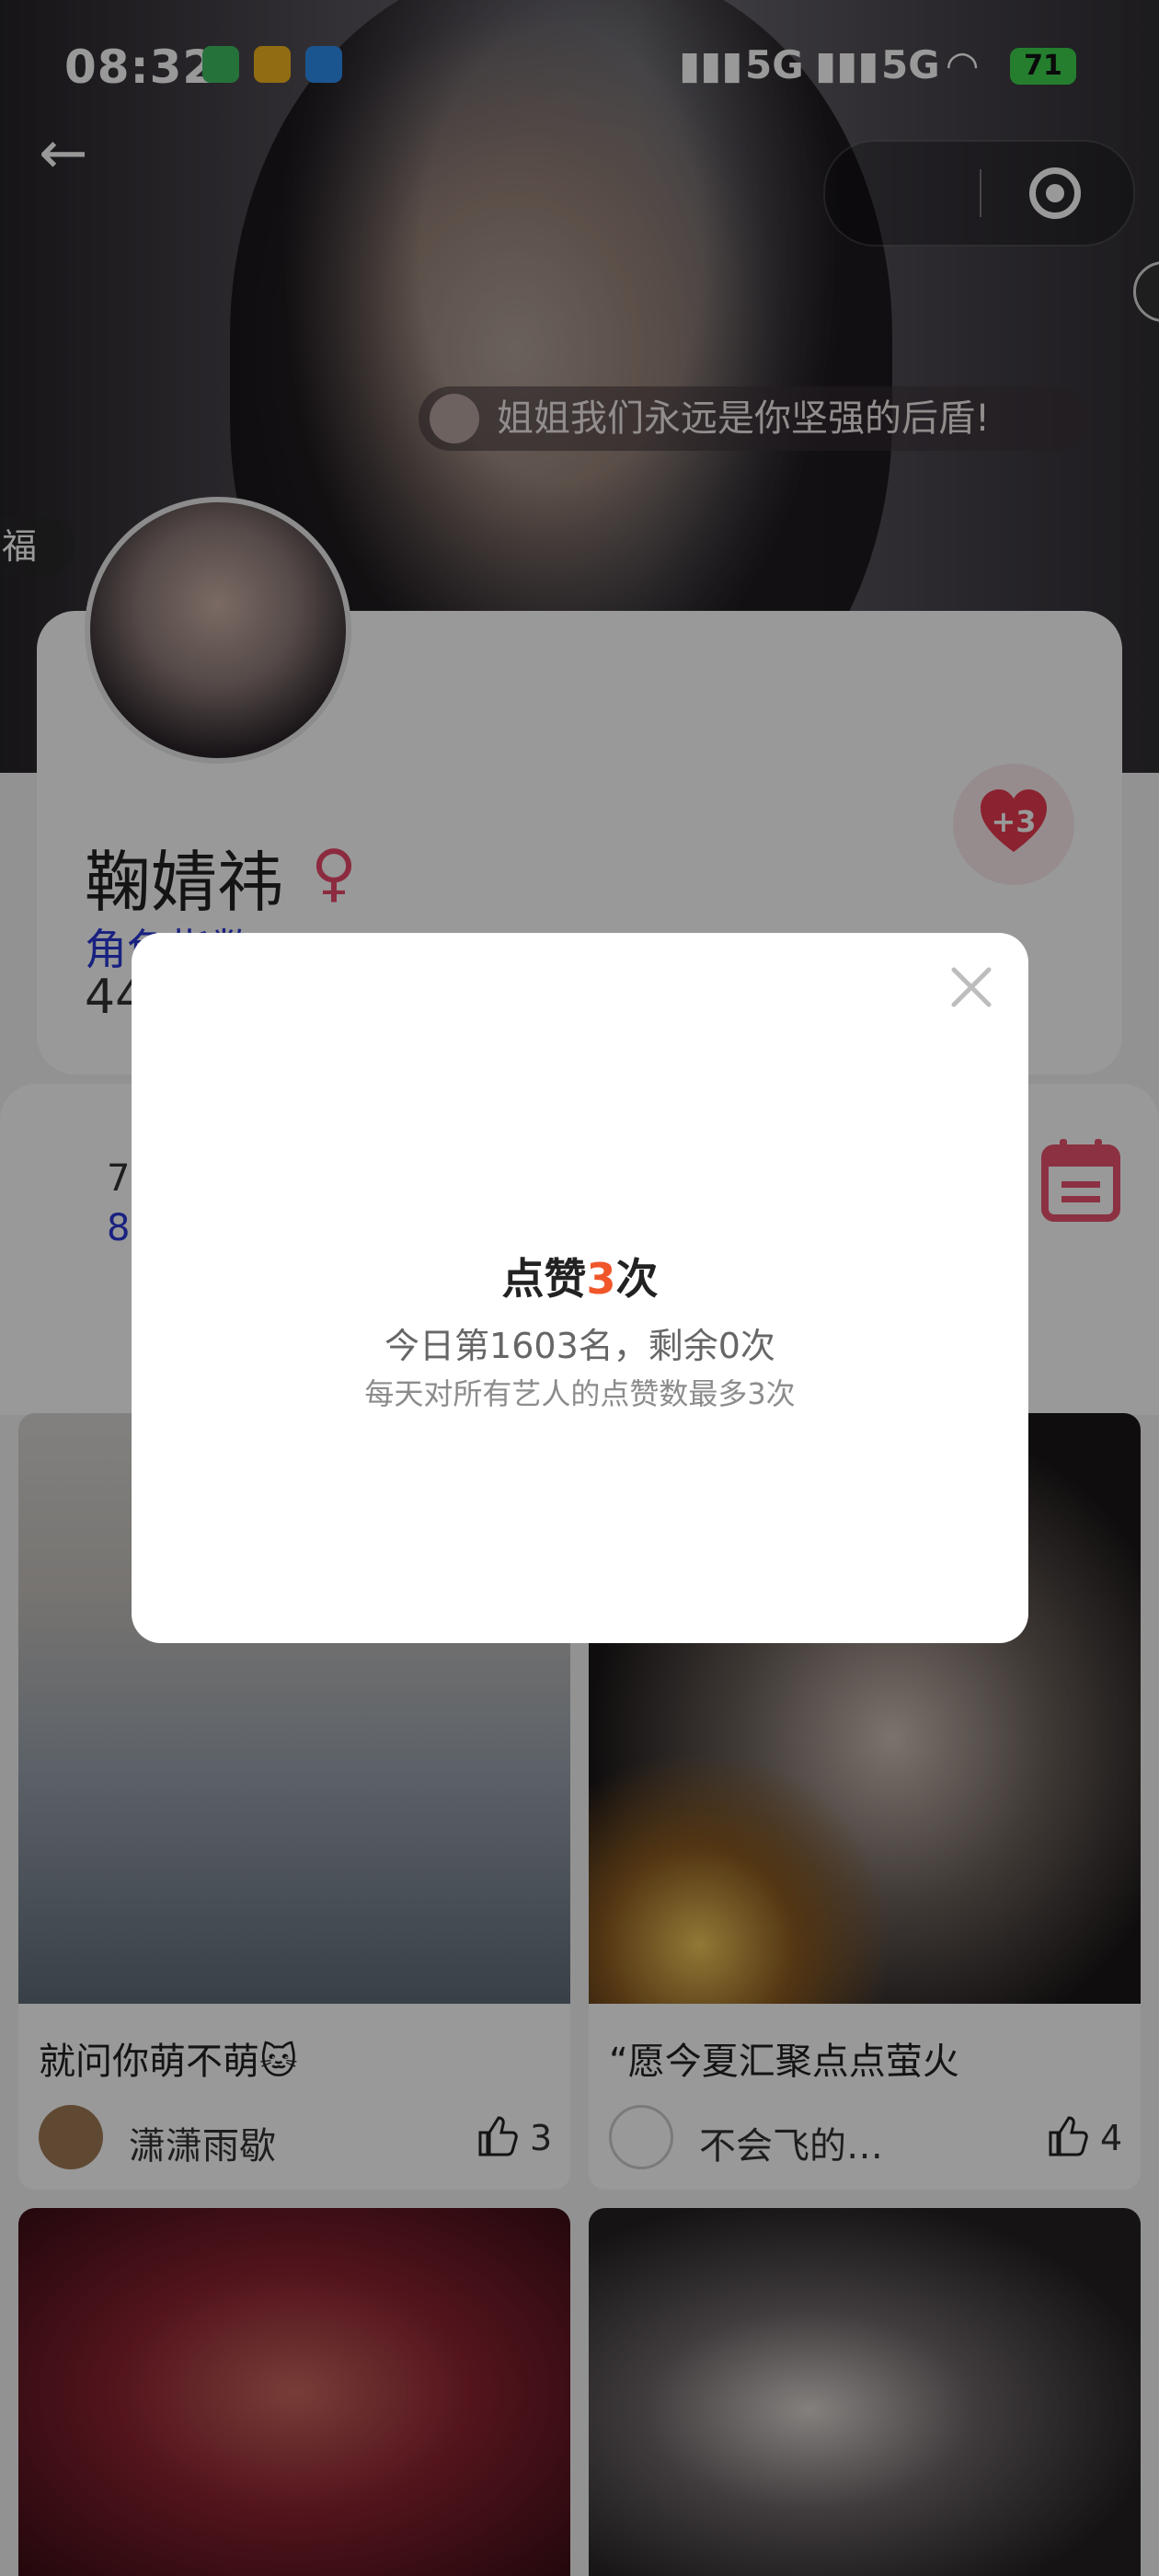 This screenshot has height=2576, width=1159. I want to click on close-icon, so click(971, 987).